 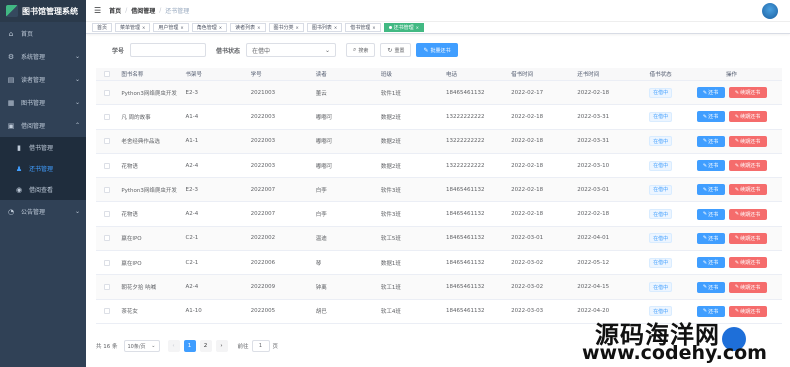 What do you see at coordinates (593, 238) in the screenshot?
I see `cell-return-time: 2022-04-01` at bounding box center [593, 238].